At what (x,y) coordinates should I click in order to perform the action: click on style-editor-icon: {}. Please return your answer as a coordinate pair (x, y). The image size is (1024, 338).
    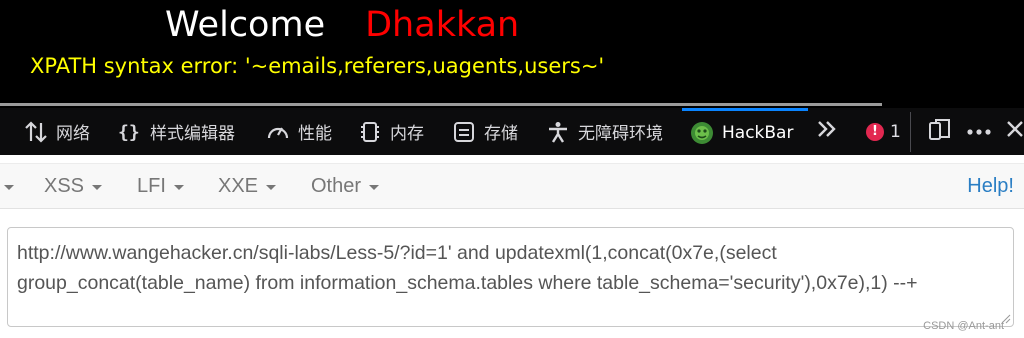
    Looking at the image, I should click on (130, 132).